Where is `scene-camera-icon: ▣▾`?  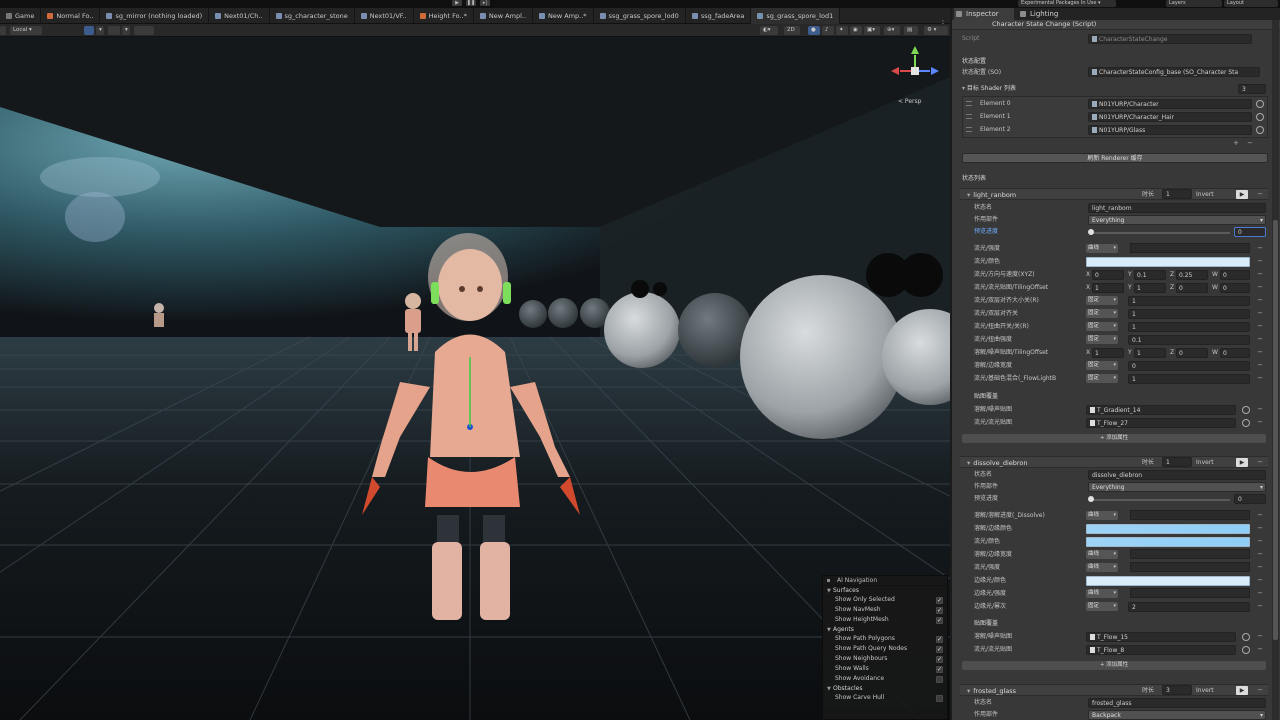 scene-camera-icon: ▣▾ is located at coordinates (872, 30).